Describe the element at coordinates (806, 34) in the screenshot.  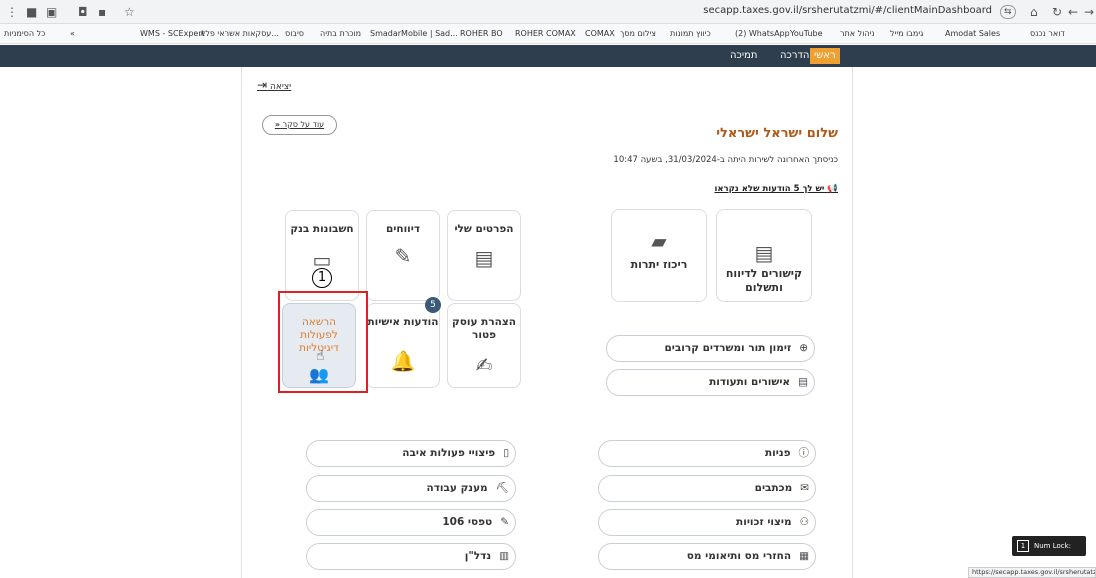
I see `bookmark-item: YouTube` at that location.